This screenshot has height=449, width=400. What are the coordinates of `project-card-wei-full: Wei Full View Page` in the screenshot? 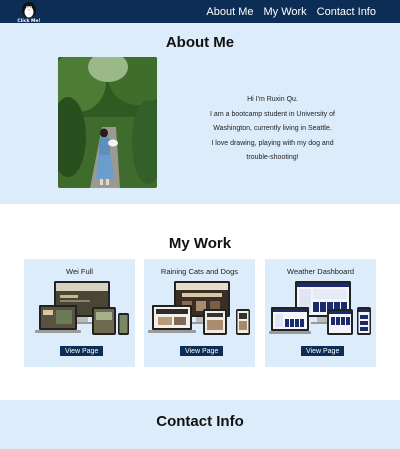 It's located at (79, 313).